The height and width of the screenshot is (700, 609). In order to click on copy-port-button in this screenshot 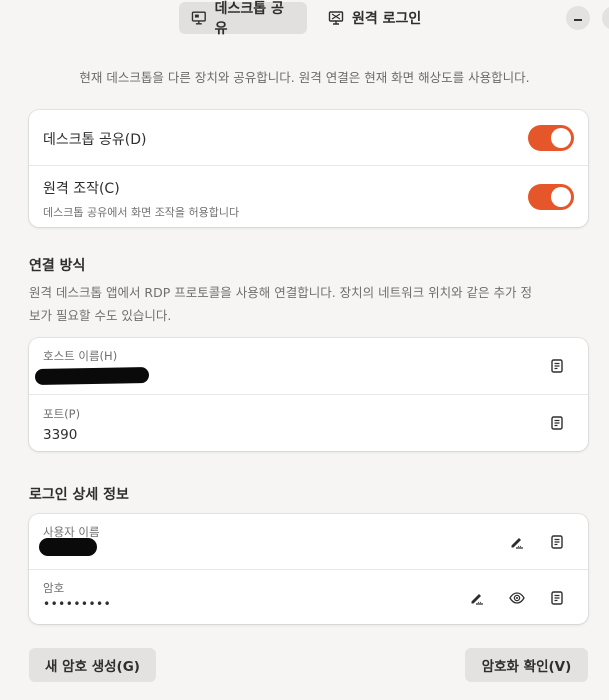, I will do `click(557, 423)`.